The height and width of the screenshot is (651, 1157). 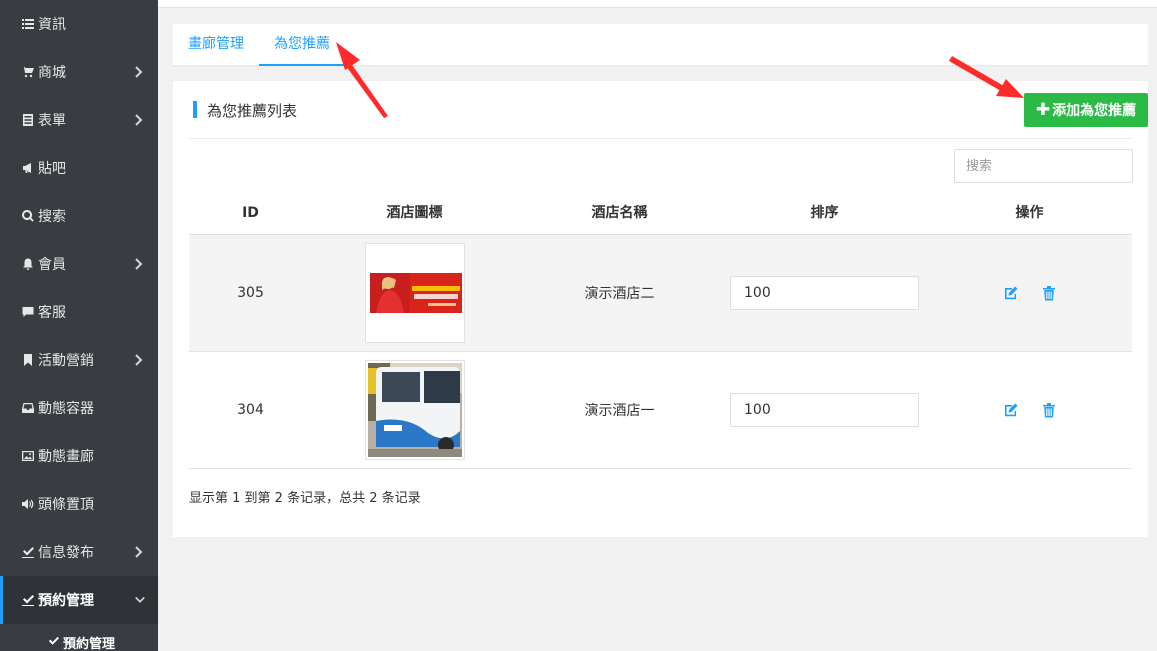 What do you see at coordinates (660, 293) in the screenshot?
I see `table-row: 305 演示酒店二` at bounding box center [660, 293].